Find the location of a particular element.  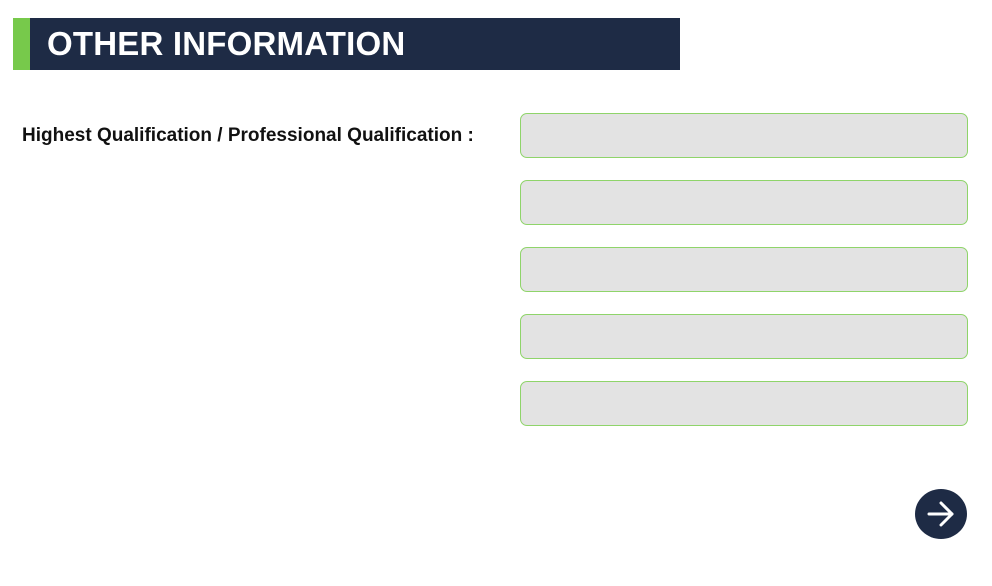

next-button is located at coordinates (941, 514).